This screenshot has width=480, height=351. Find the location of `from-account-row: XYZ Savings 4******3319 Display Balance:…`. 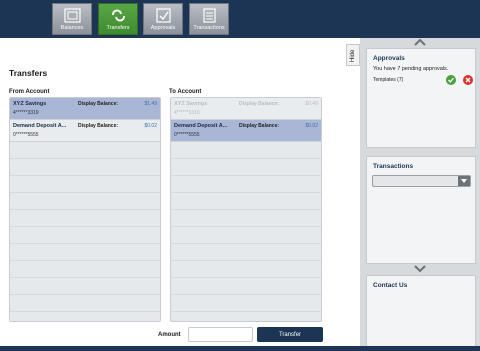

from-account-row: XYZ Savings 4******3319 Display Balance:… is located at coordinates (85, 109).